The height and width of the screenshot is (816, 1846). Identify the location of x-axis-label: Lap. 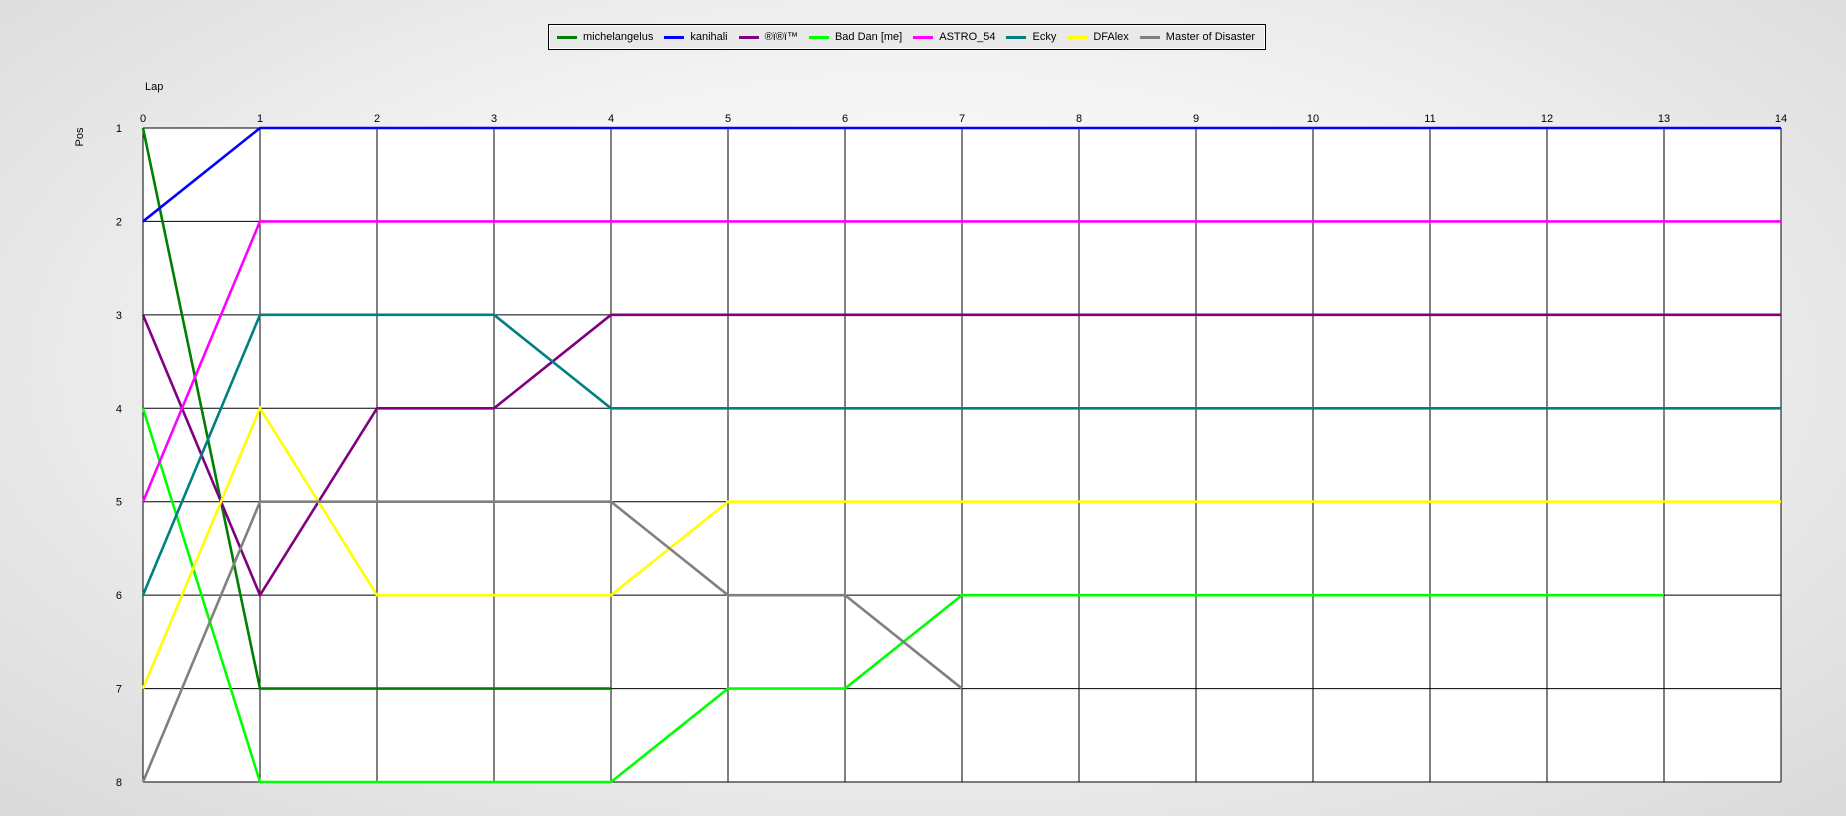
(154, 87).